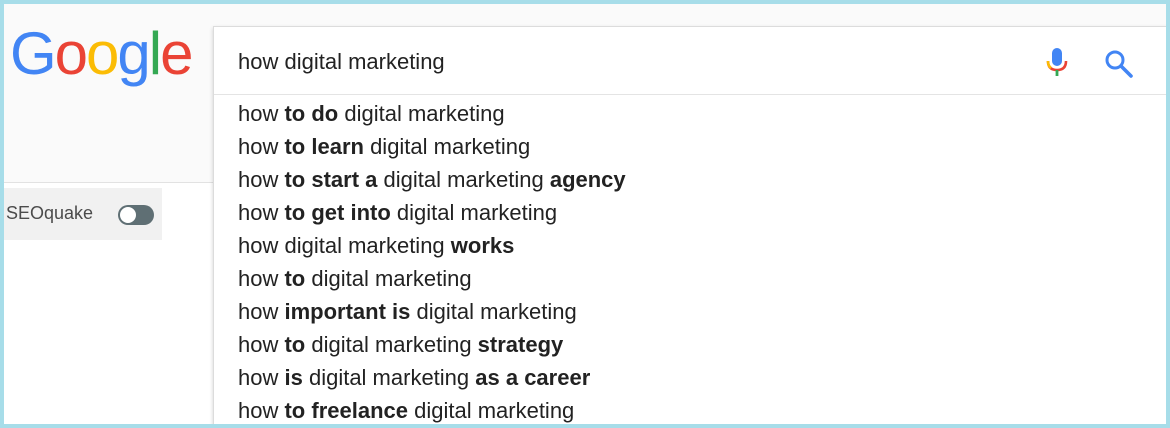 The width and height of the screenshot is (1170, 428). What do you see at coordinates (176, 53) in the screenshot?
I see `logo-letter: e` at bounding box center [176, 53].